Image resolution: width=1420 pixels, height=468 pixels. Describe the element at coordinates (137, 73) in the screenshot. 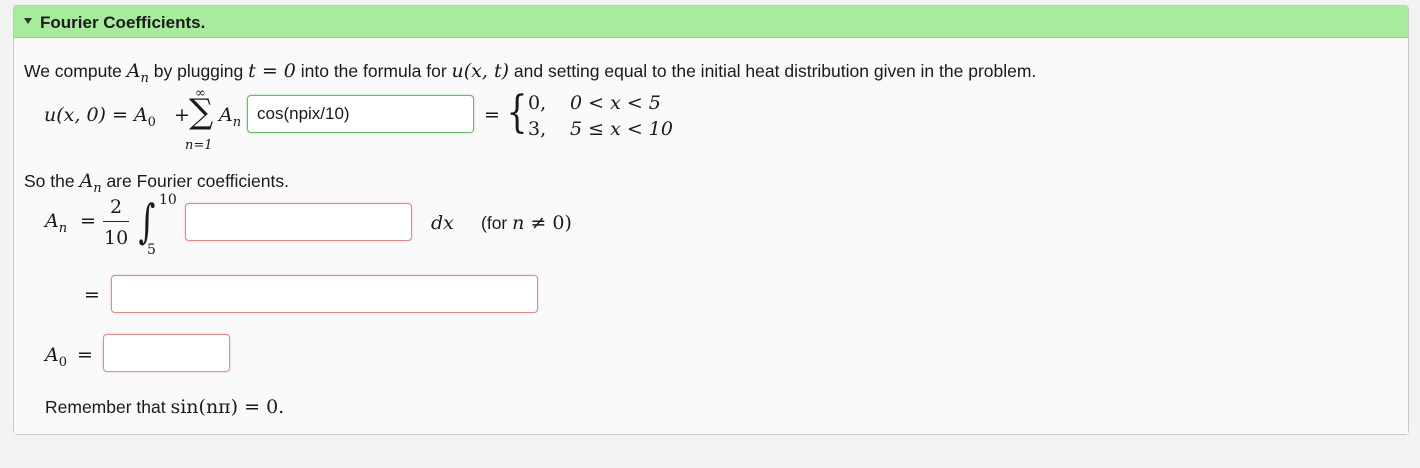

I see `A-symbol: An` at that location.